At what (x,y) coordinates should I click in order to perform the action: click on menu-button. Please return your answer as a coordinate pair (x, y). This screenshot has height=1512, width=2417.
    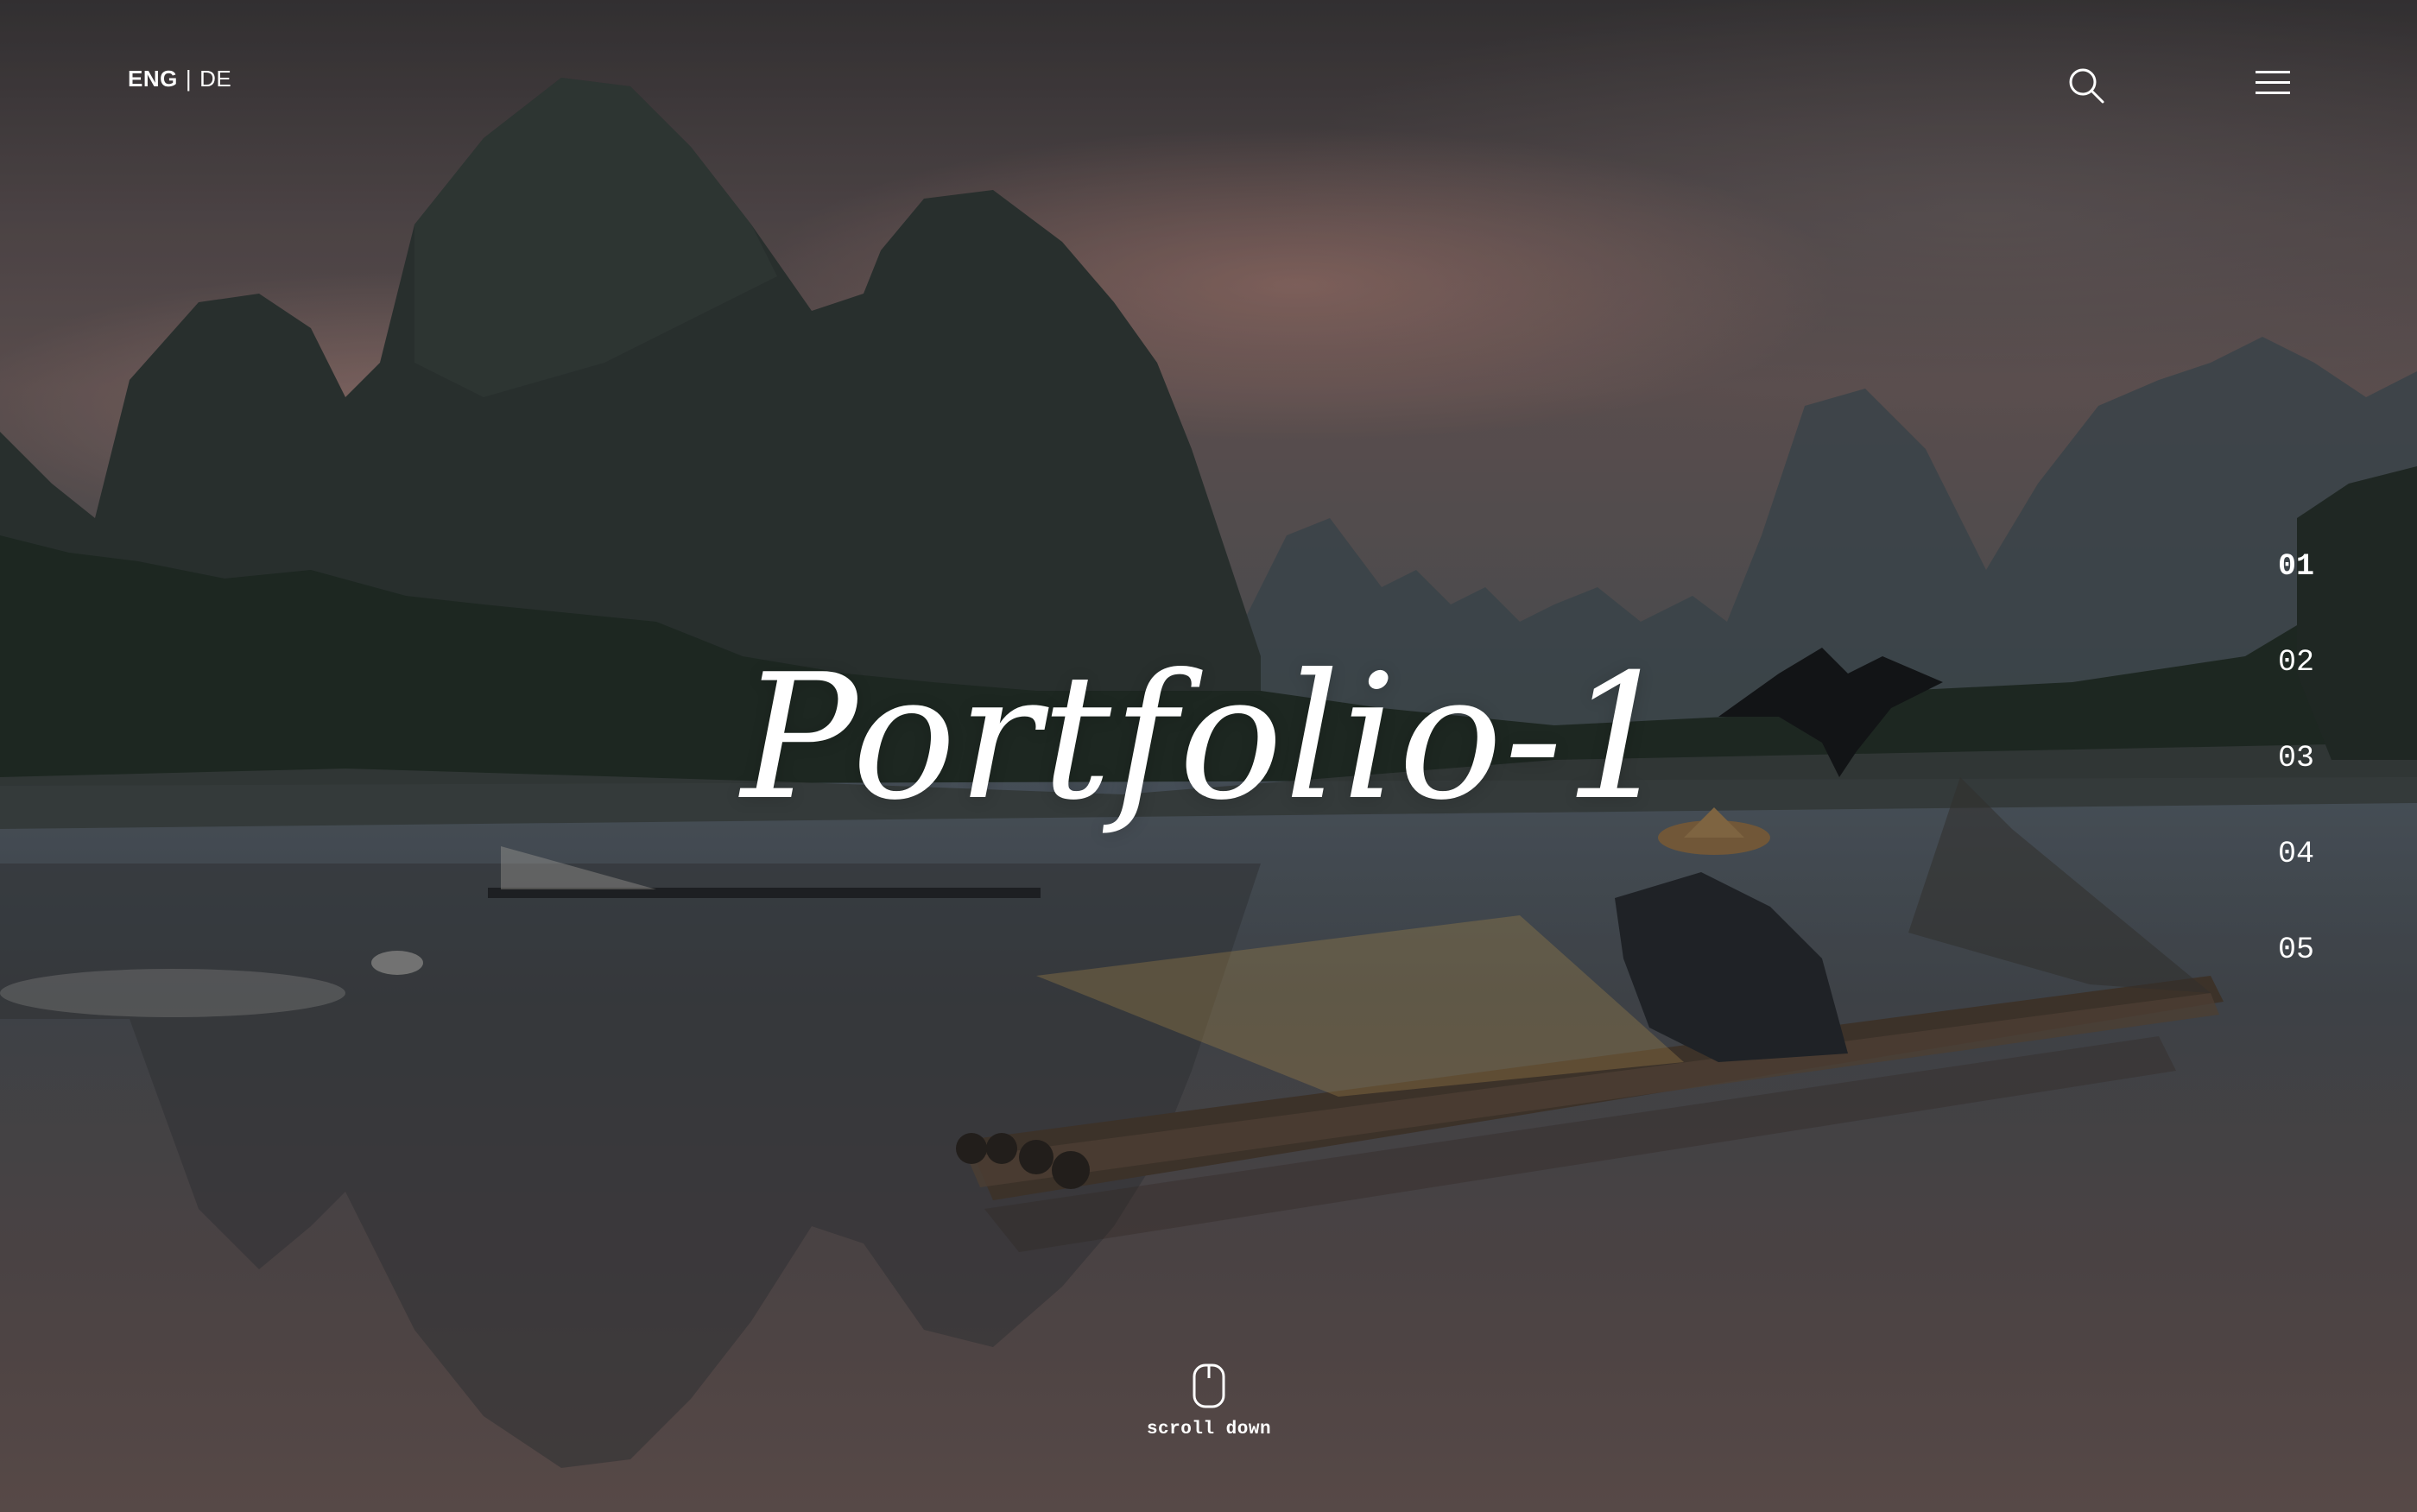
    Looking at the image, I should click on (2273, 83).